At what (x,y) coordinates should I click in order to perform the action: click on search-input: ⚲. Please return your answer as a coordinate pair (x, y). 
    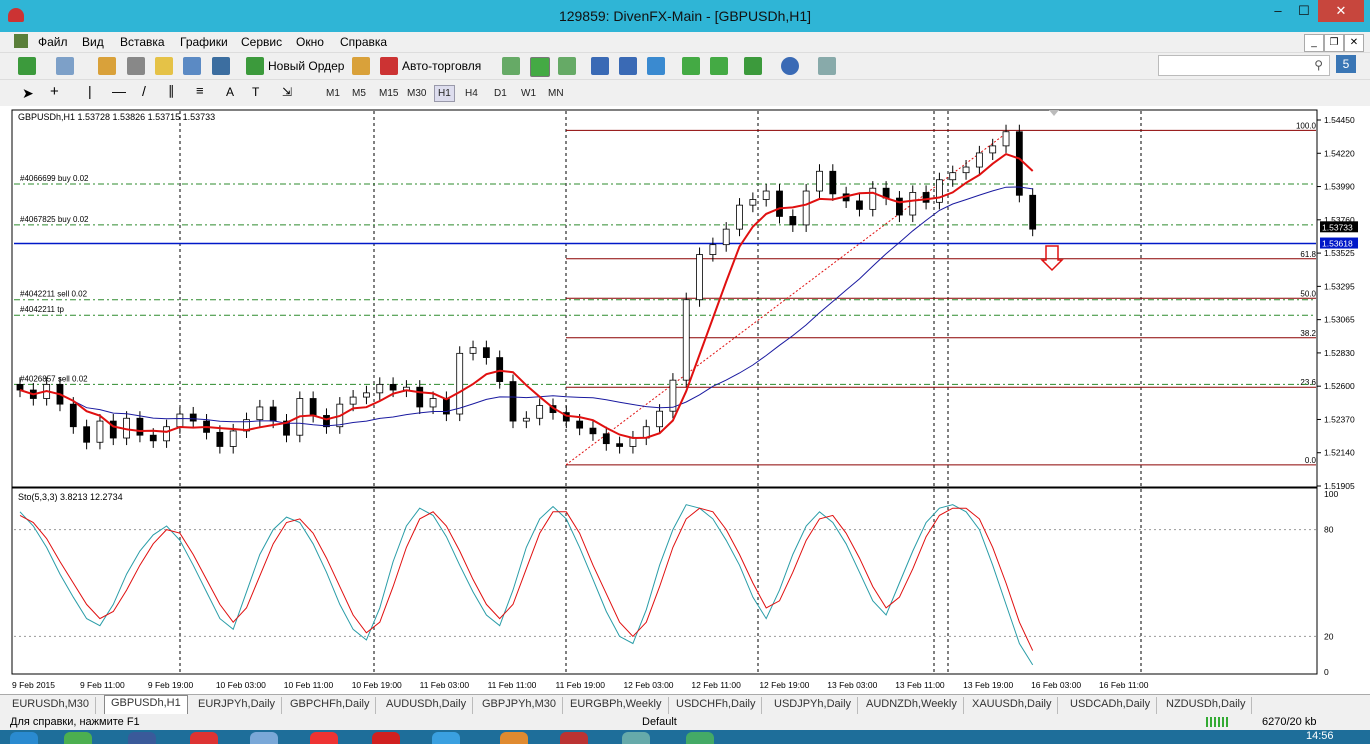
    Looking at the image, I should click on (1244, 65).